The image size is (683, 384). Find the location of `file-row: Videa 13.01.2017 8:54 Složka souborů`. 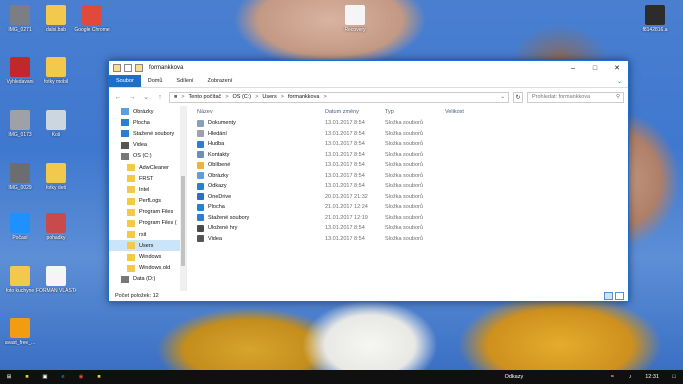

file-row: Videa 13.01.2017 8:54 Složka souborů is located at coordinates (411, 239).